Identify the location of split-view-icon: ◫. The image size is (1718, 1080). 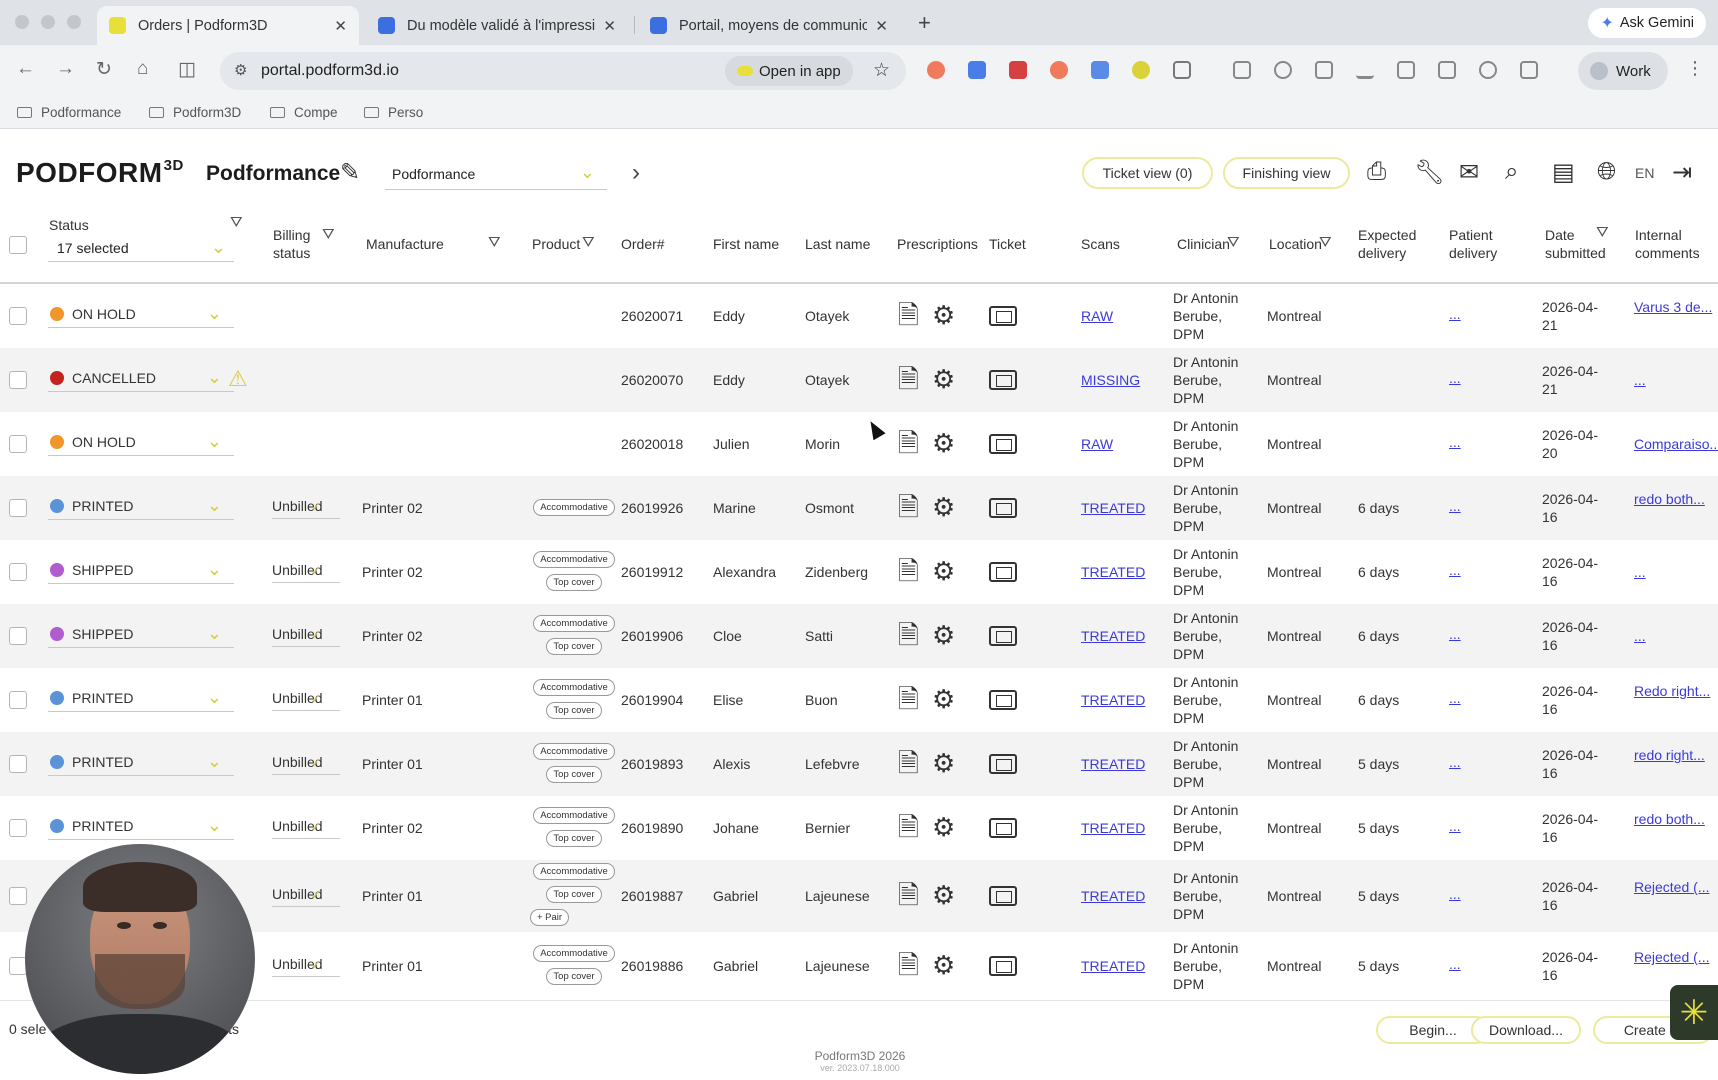
(187, 69).